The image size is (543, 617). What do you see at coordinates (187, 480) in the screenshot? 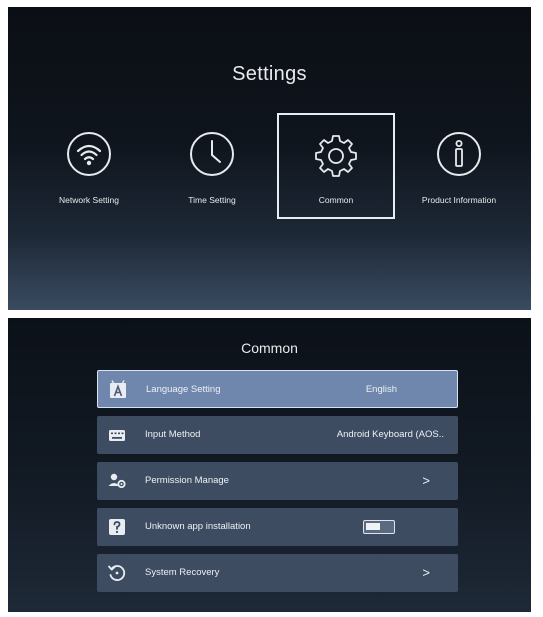
I see `row-label: Permission Manage` at bounding box center [187, 480].